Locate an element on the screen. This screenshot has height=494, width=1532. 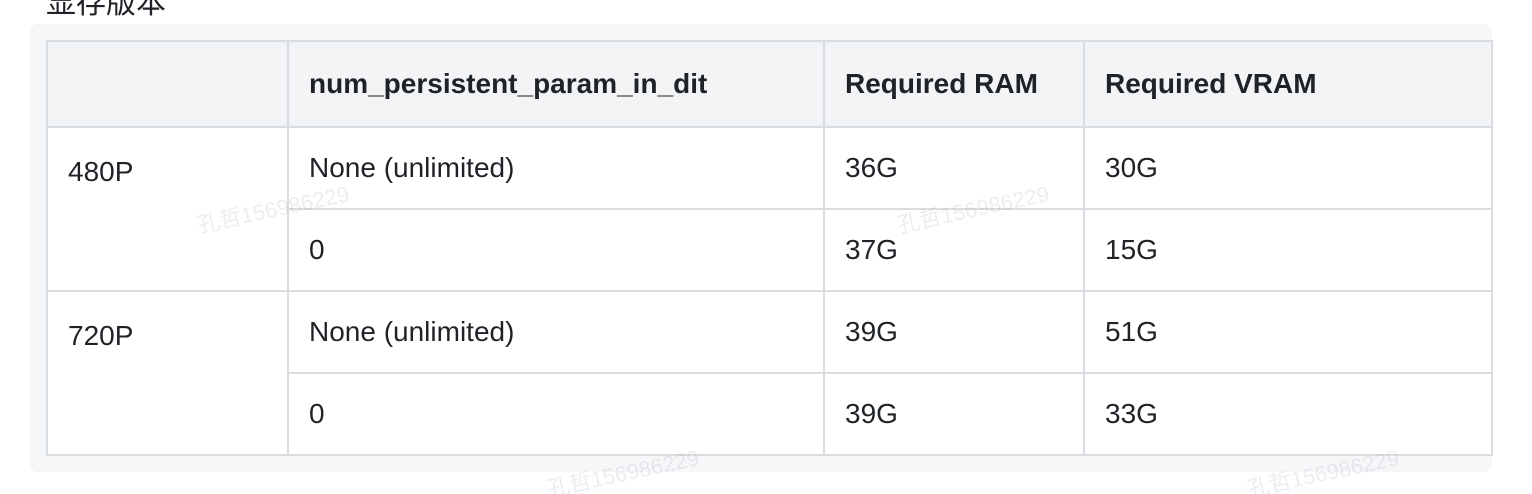
ram-cell: 37G is located at coordinates (954, 250).